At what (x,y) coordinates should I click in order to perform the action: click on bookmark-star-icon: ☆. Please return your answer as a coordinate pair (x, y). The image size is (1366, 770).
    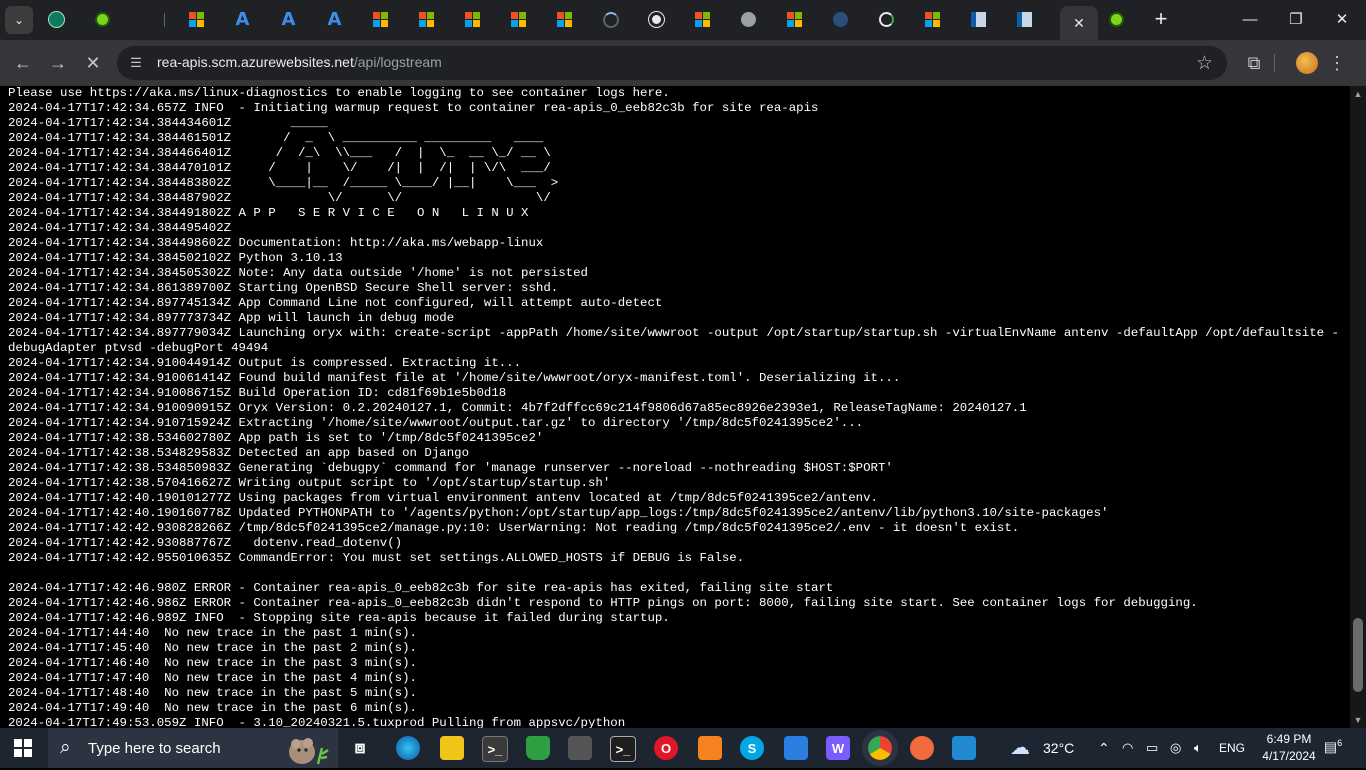
    Looking at the image, I should click on (1204, 63).